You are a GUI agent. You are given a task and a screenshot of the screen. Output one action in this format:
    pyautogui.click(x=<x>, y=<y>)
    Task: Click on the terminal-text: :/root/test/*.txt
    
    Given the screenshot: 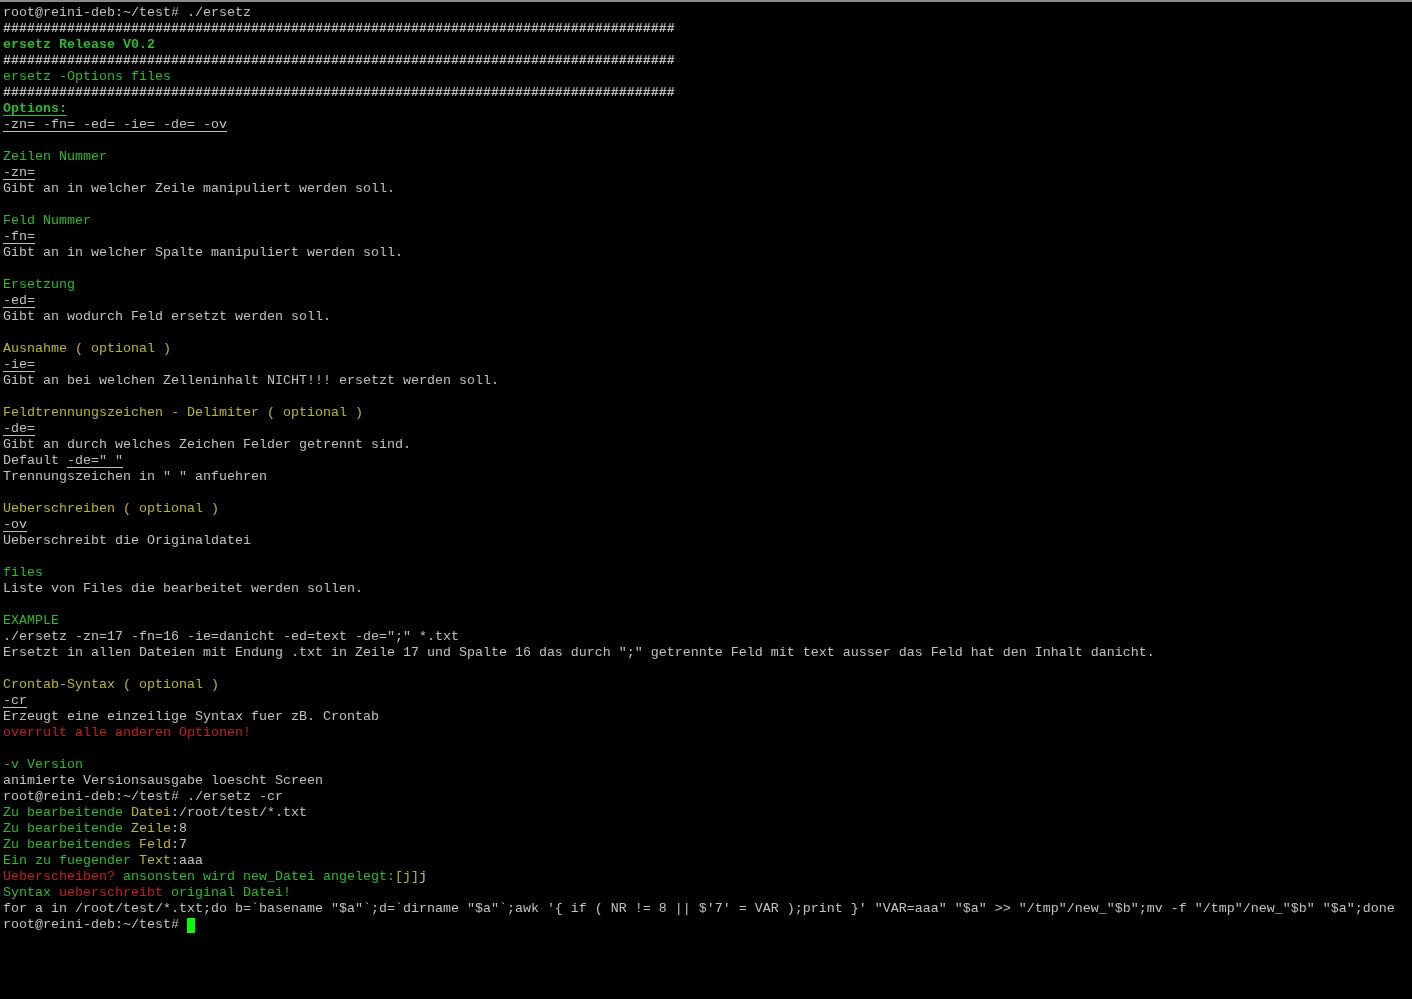 What is the action you would take?
    pyautogui.click(x=239, y=812)
    